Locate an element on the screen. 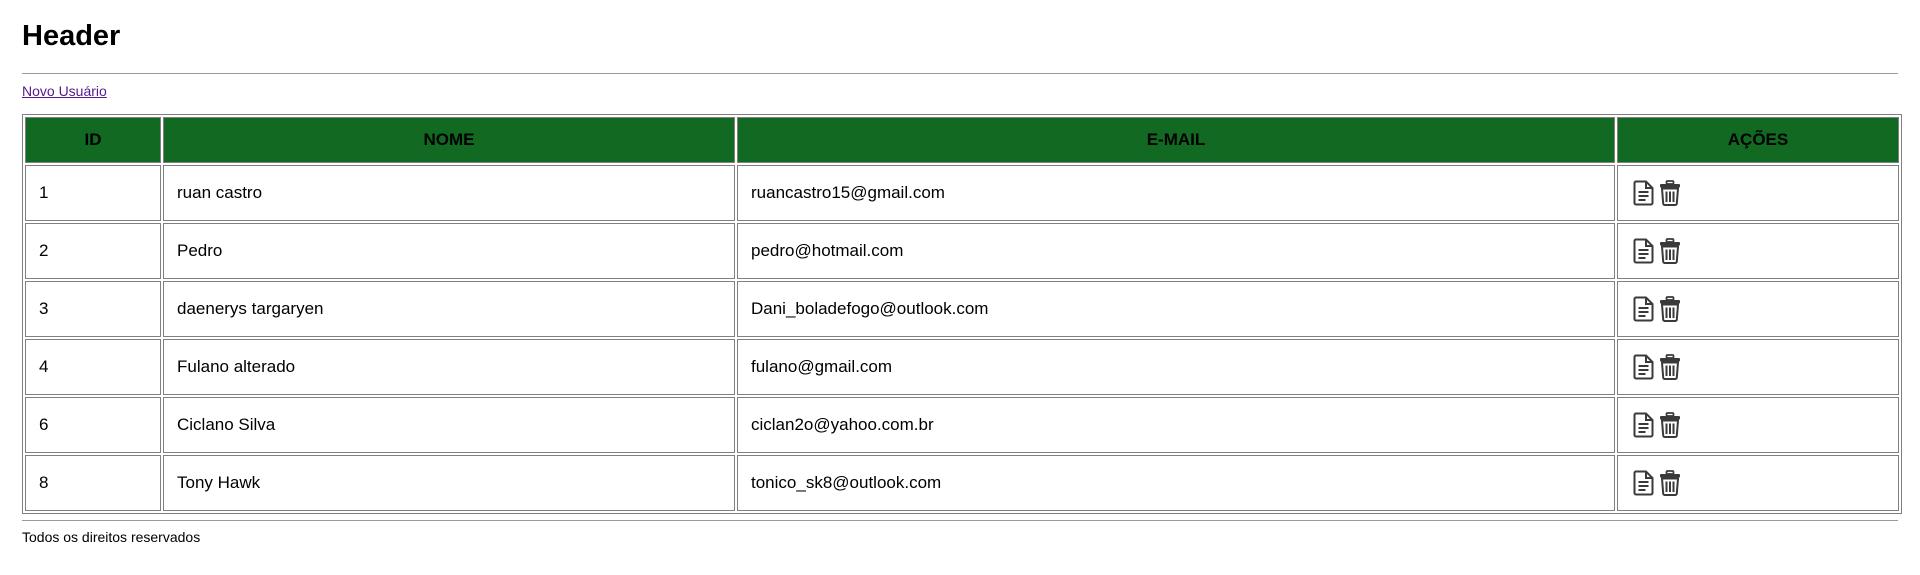 The width and height of the screenshot is (1920, 575). new-user-link: Novo Usuário is located at coordinates (64, 91).